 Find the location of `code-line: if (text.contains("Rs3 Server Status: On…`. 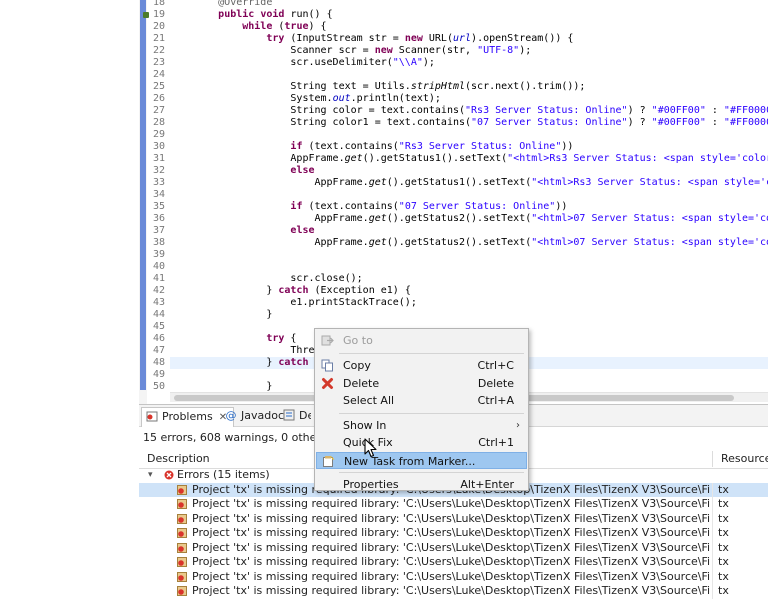

code-line: if (text.contains("Rs3 Server Status: On… is located at coordinates (469, 147).